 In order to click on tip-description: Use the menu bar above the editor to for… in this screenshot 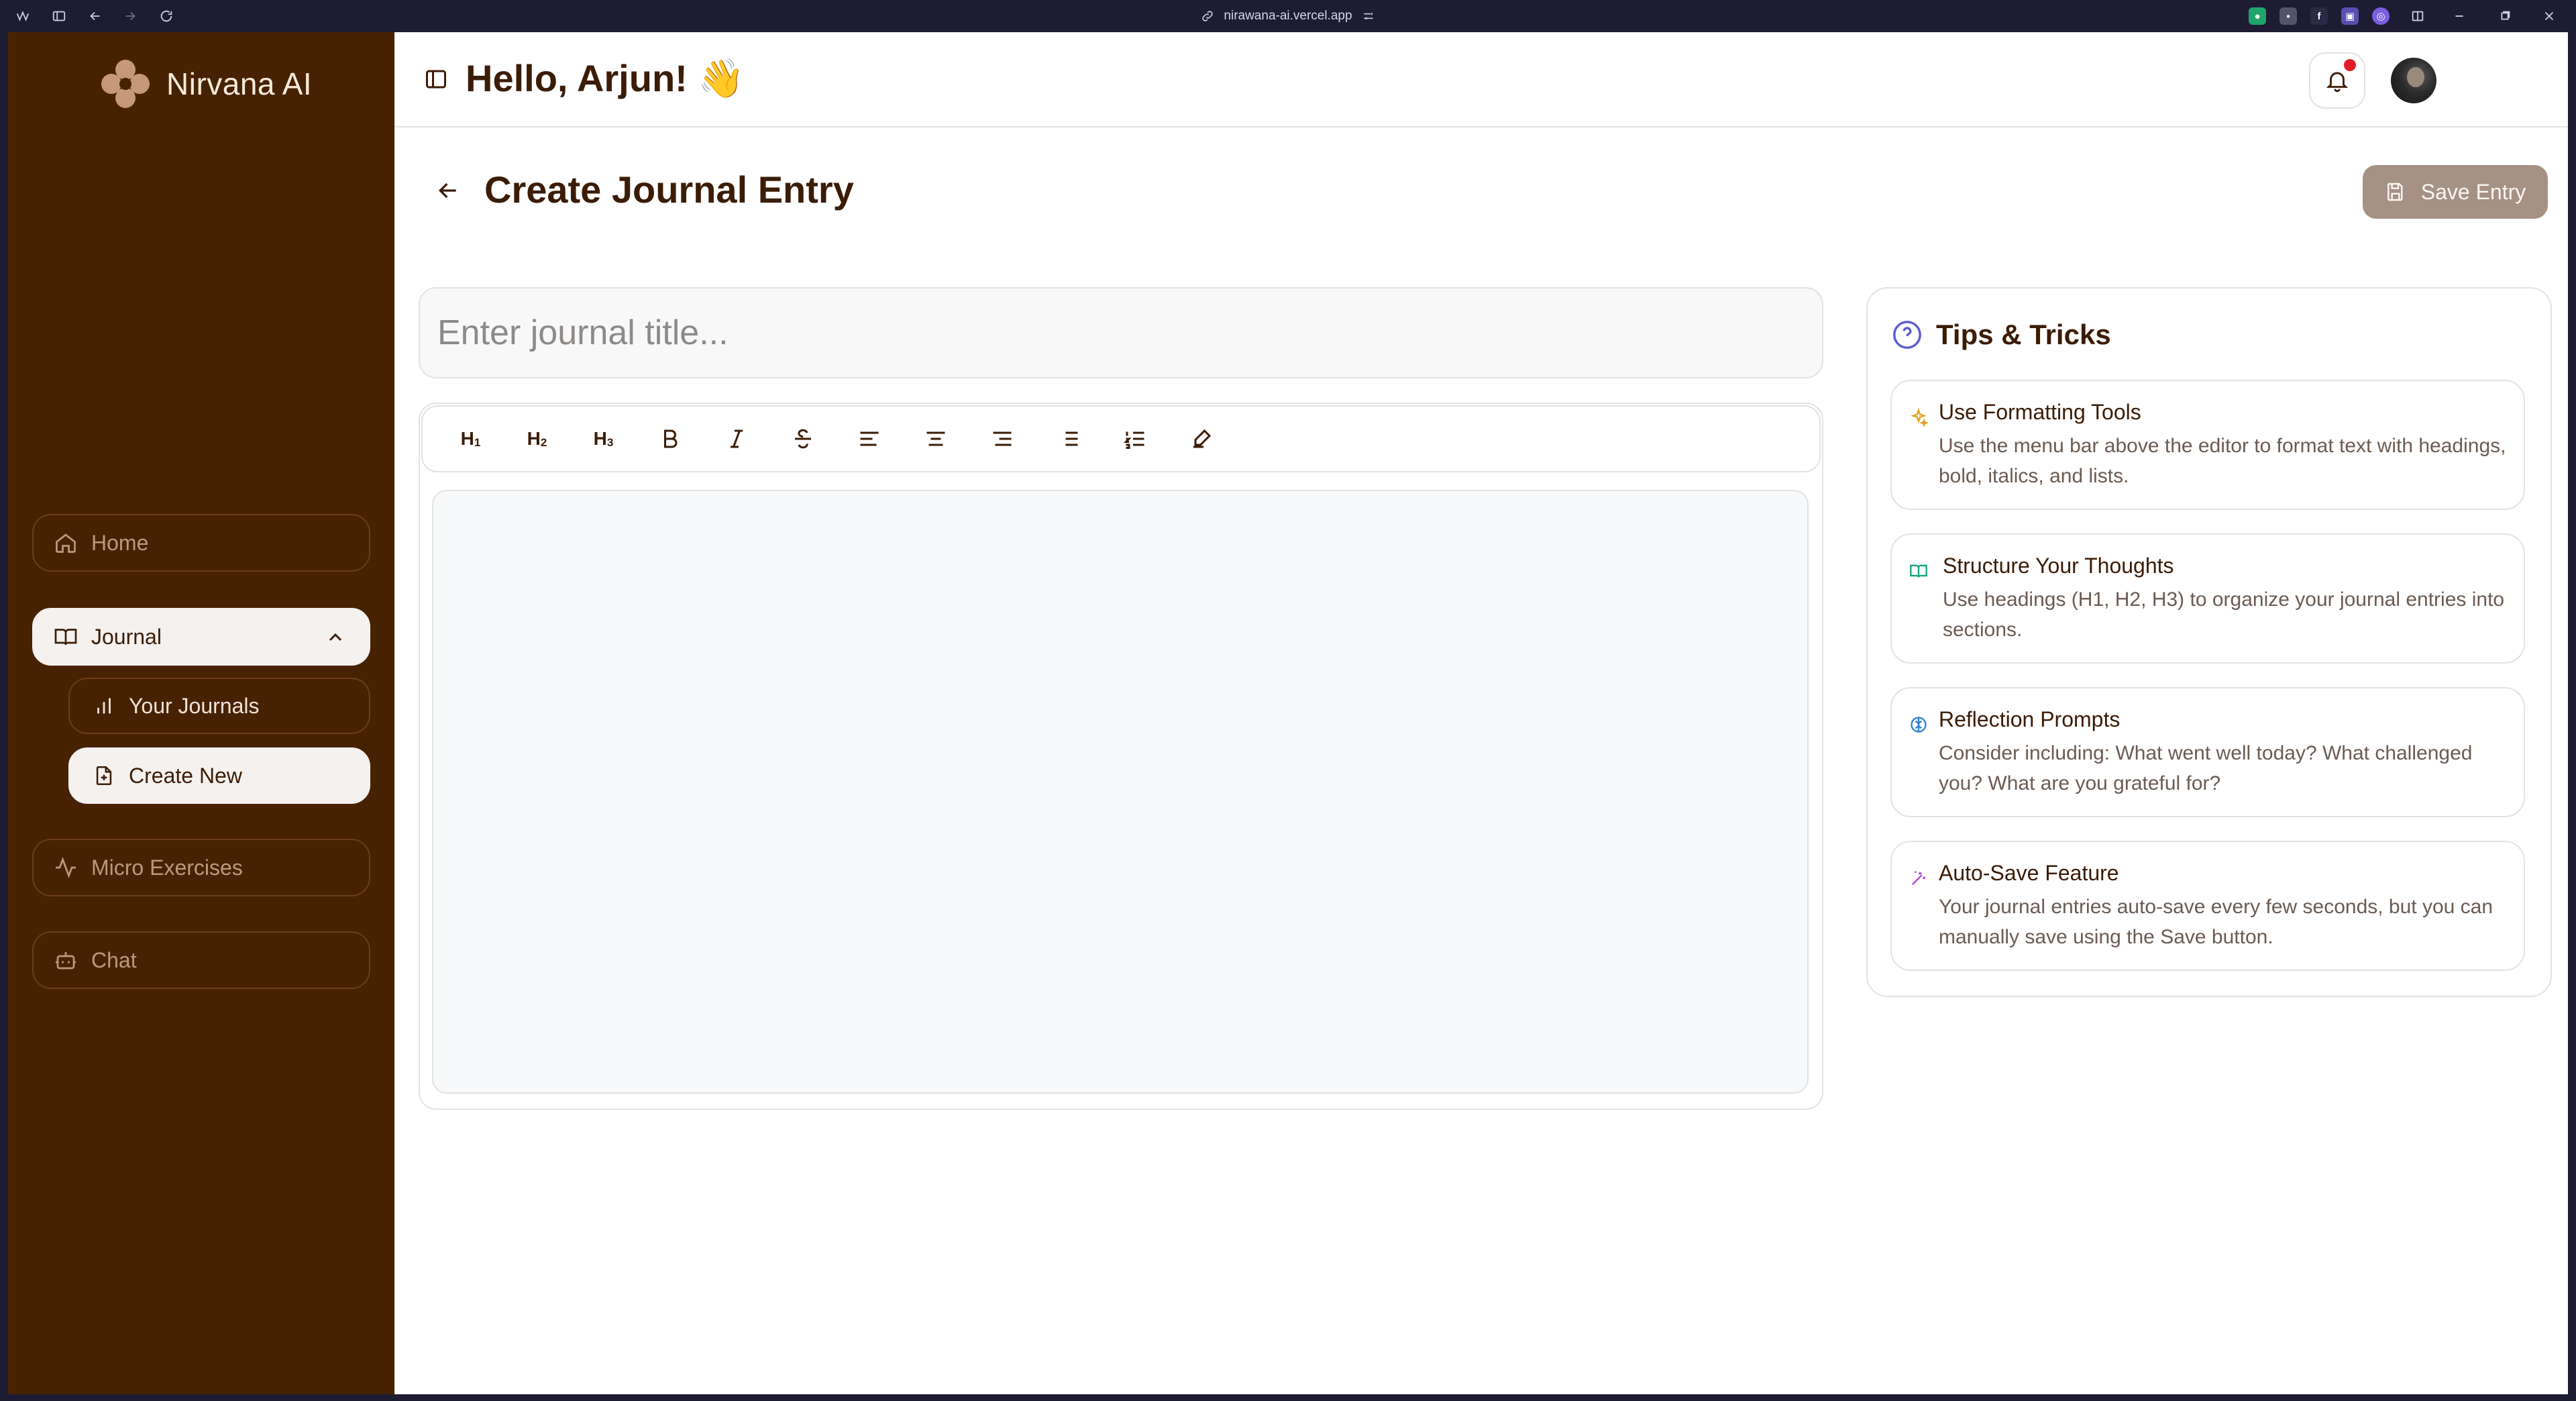, I will do `click(2222, 461)`.